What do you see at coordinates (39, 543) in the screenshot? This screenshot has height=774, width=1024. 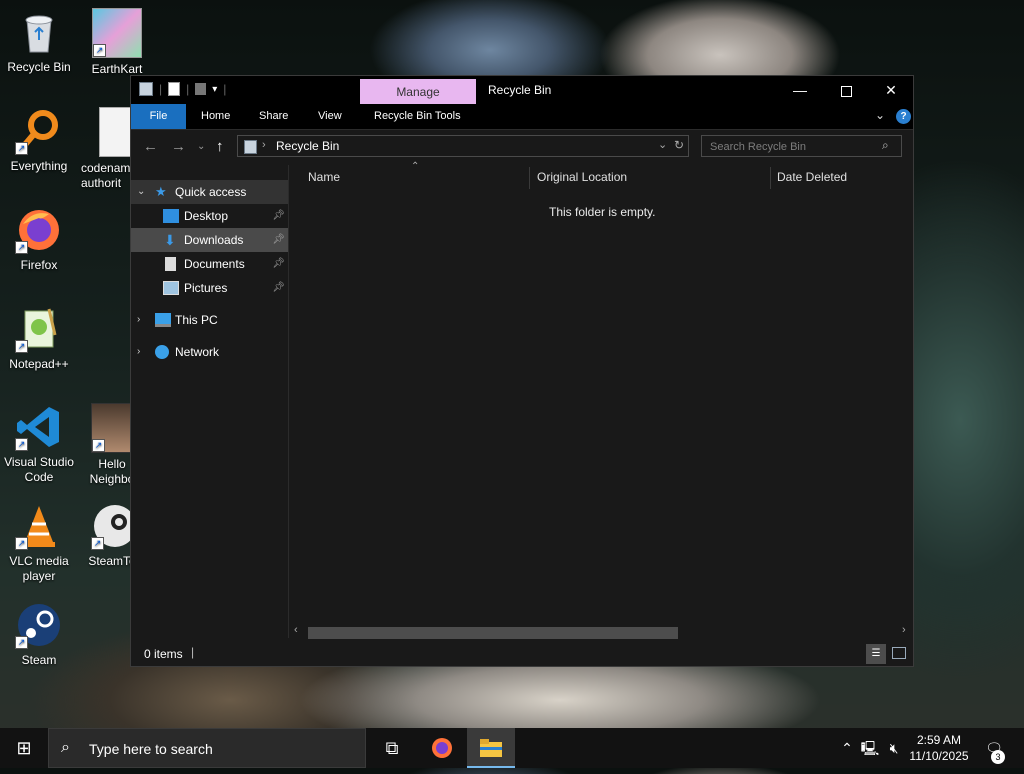 I see `desktop-icon-vlc: ↗ VLC media player` at bounding box center [39, 543].